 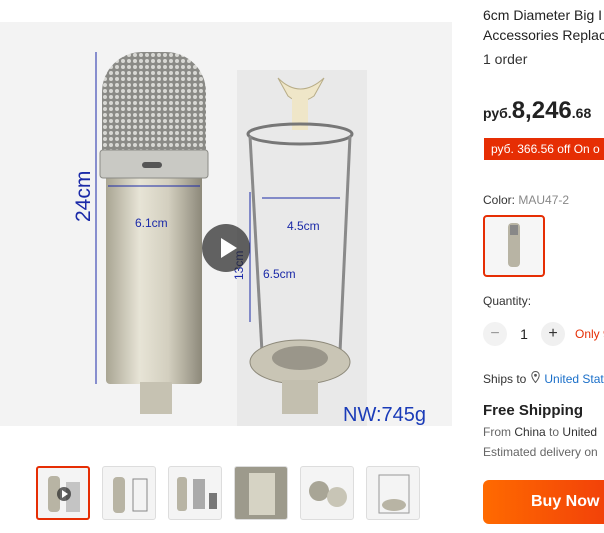 I want to click on product-title-line-1: 6cm Diameter Big I, so click(x=543, y=15).